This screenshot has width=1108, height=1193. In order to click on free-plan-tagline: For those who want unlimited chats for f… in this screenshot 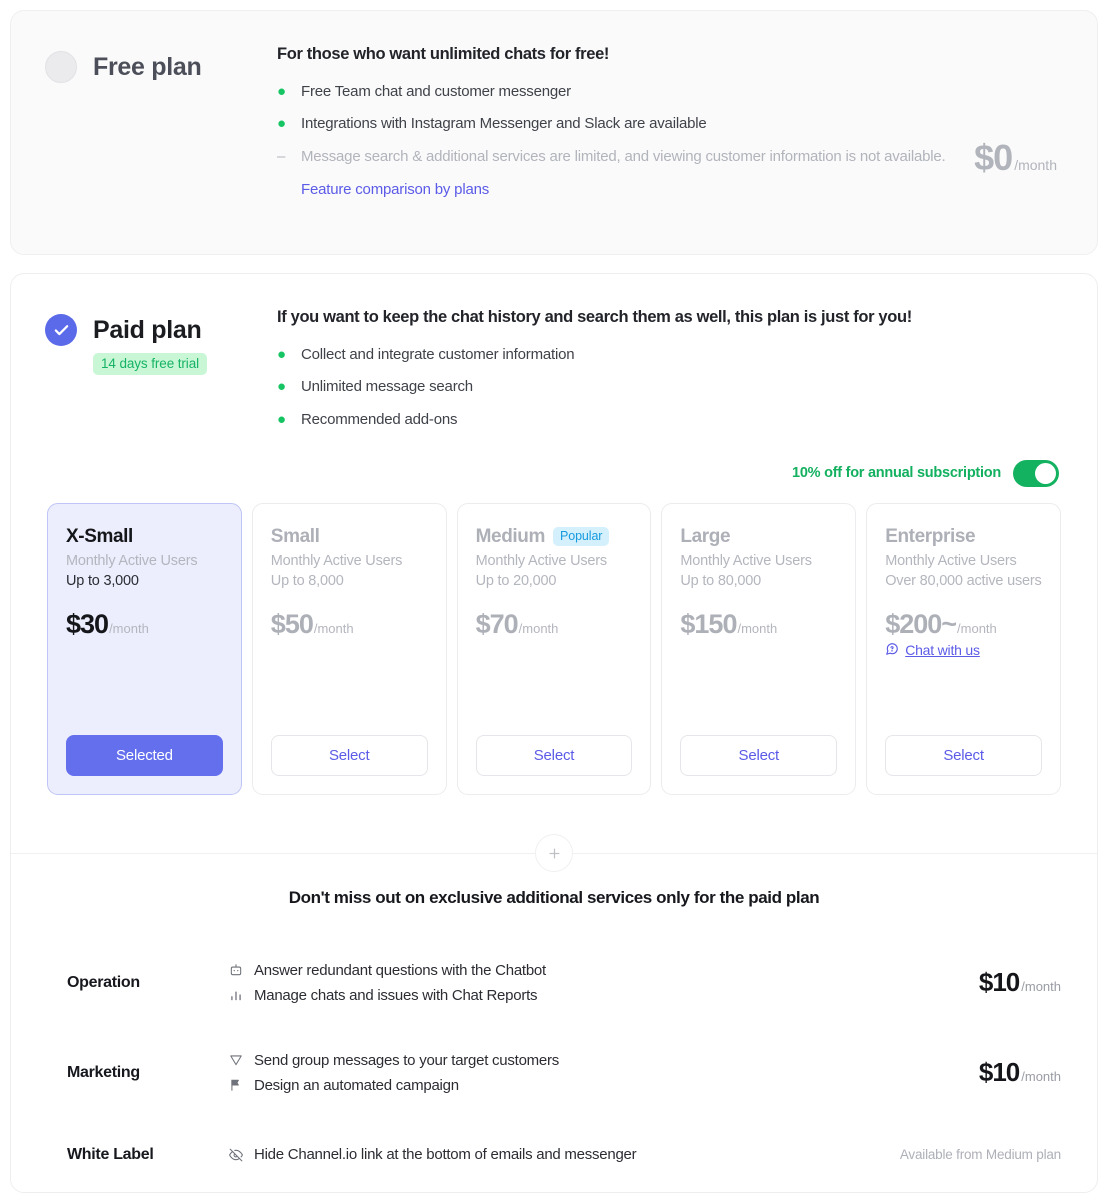, I will do `click(672, 54)`.